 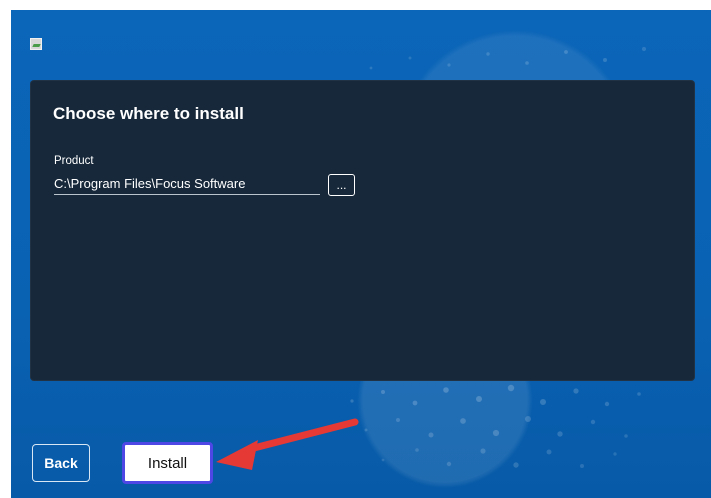 What do you see at coordinates (74, 161) in the screenshot?
I see `product-label: Product` at bounding box center [74, 161].